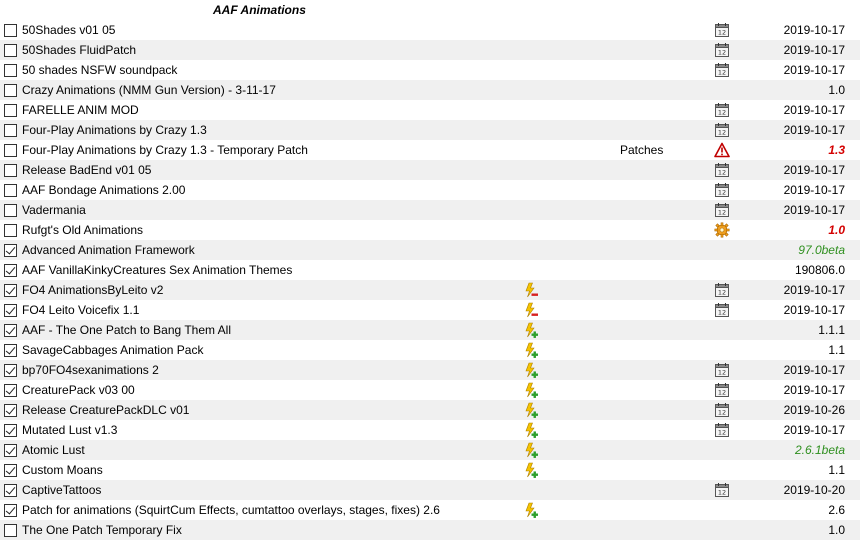  I want to click on mod-version: 2019-10-20, so click(814, 490).